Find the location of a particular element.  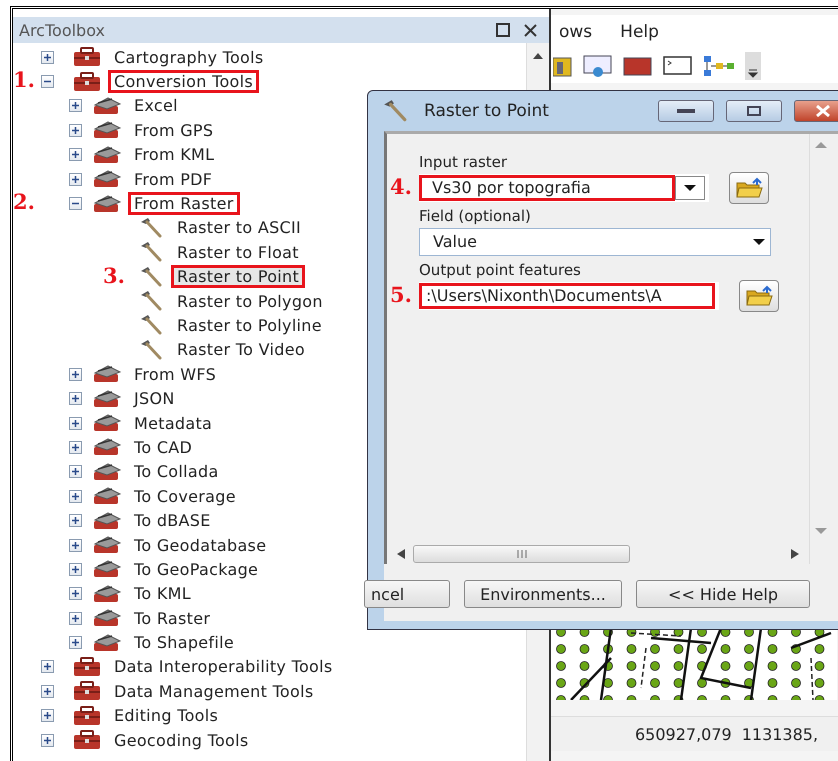

tree-item: Raster to Polyline is located at coordinates (249, 325).